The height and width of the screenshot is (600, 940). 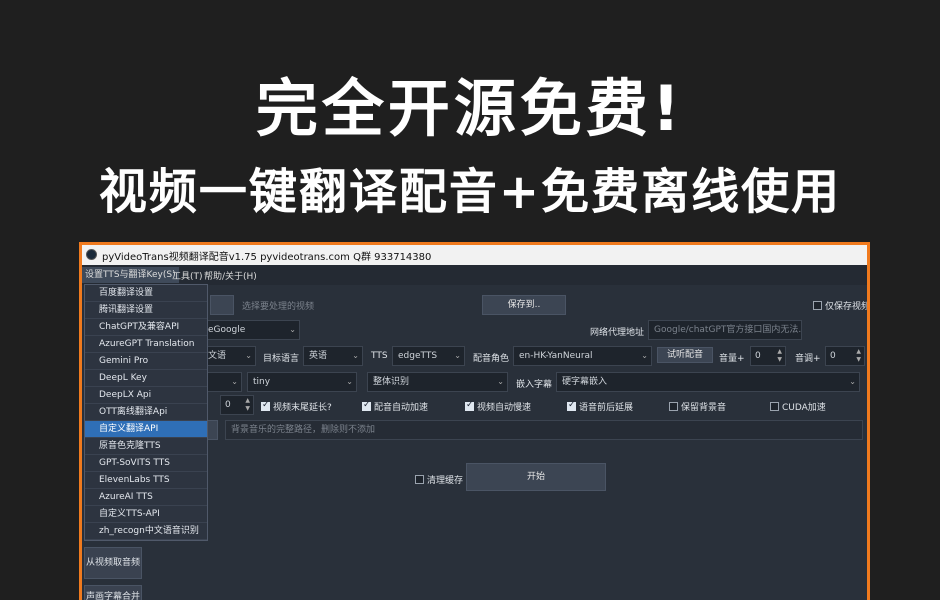 What do you see at coordinates (146, 344) in the screenshot?
I see `menu-item-azuregpt: AzureGPT Translation` at bounding box center [146, 344].